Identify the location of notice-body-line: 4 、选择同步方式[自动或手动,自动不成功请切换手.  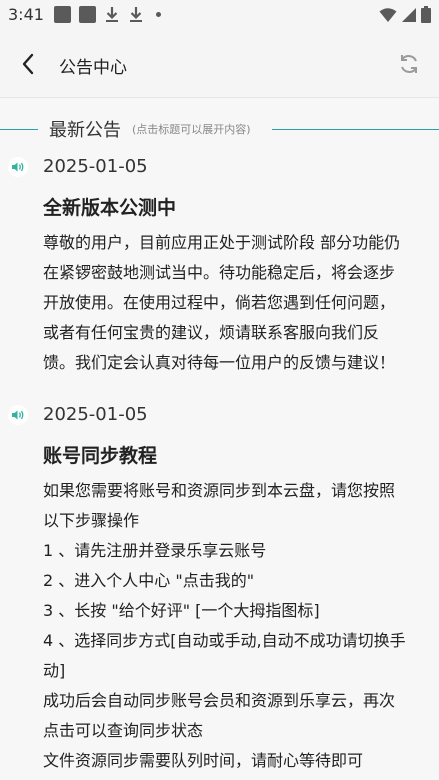
(224, 640).